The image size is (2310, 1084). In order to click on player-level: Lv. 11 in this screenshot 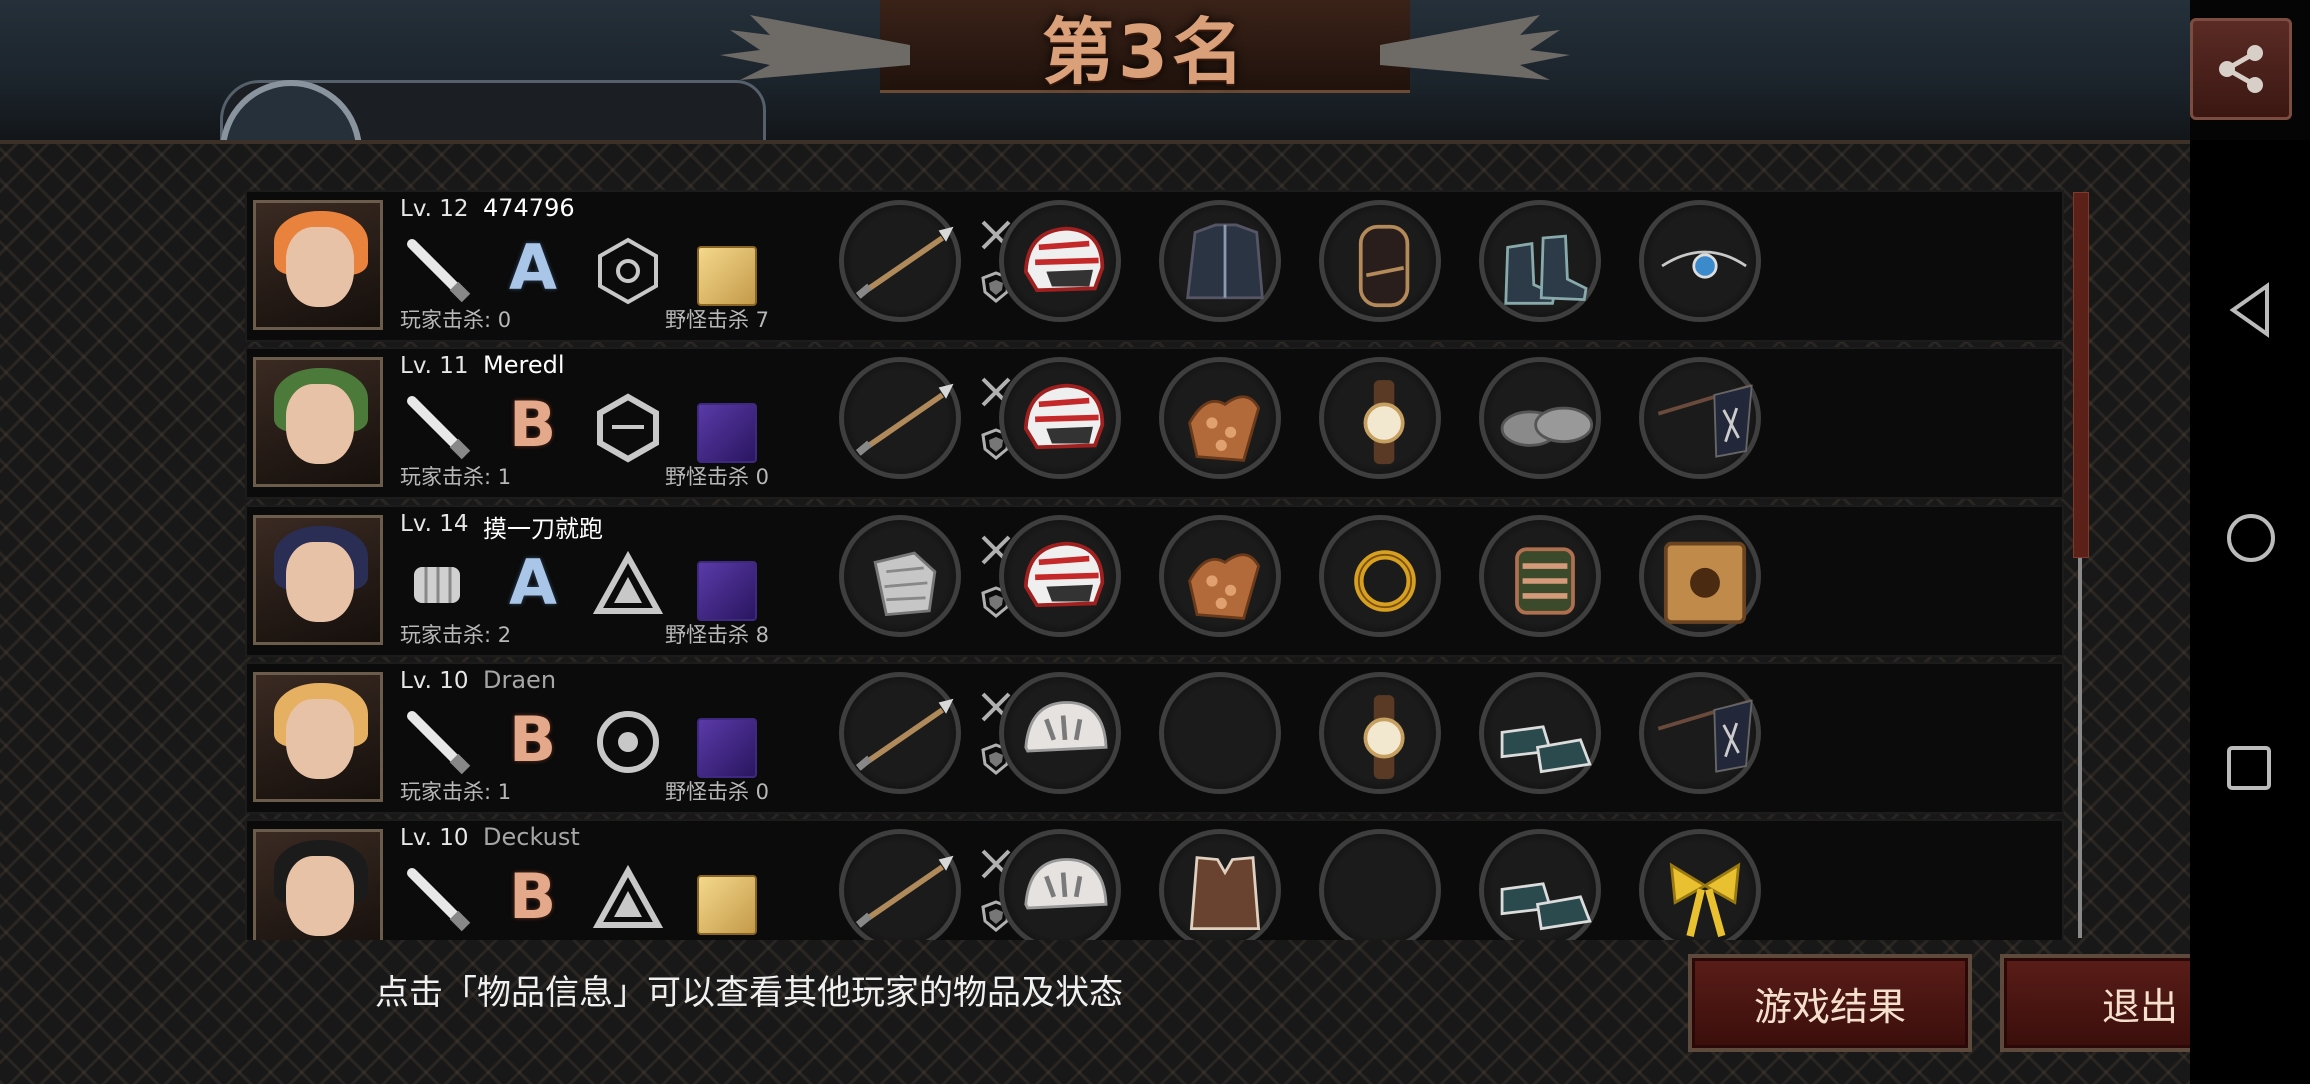, I will do `click(434, 366)`.